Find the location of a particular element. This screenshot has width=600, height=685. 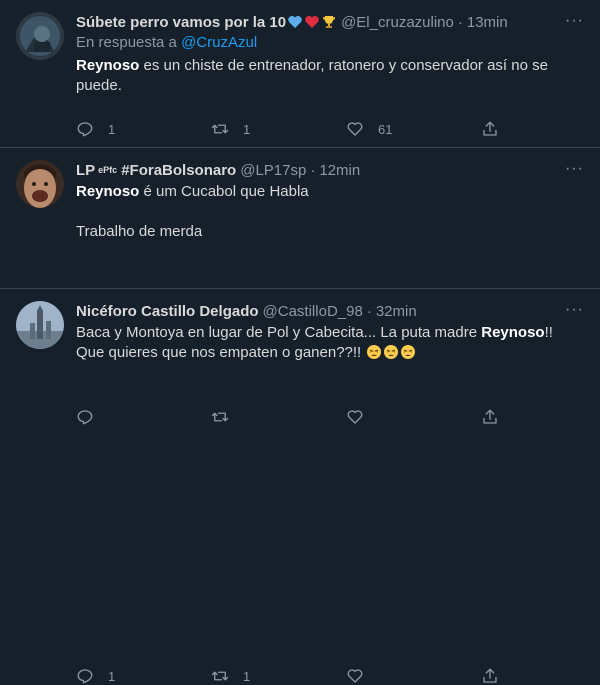

blue-heart-icon is located at coordinates (295, 22).